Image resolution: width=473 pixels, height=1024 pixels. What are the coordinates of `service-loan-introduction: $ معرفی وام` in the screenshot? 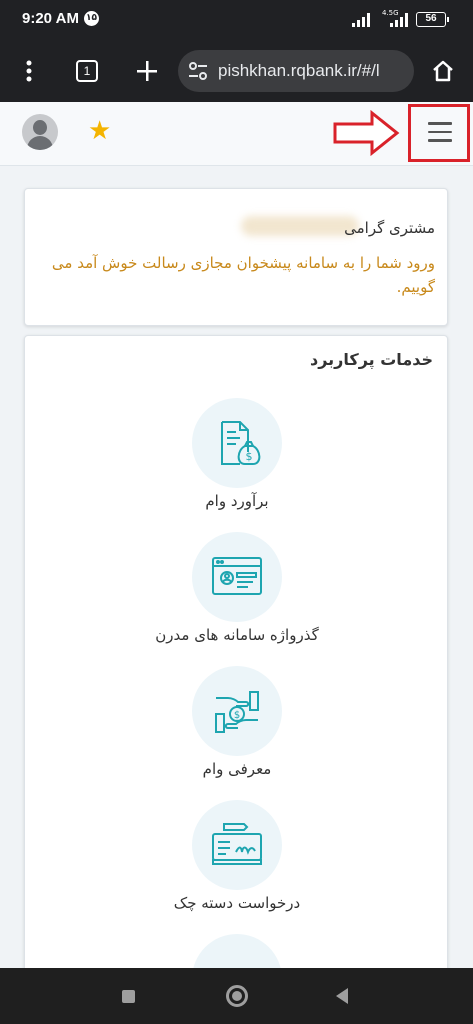 It's located at (236, 726).